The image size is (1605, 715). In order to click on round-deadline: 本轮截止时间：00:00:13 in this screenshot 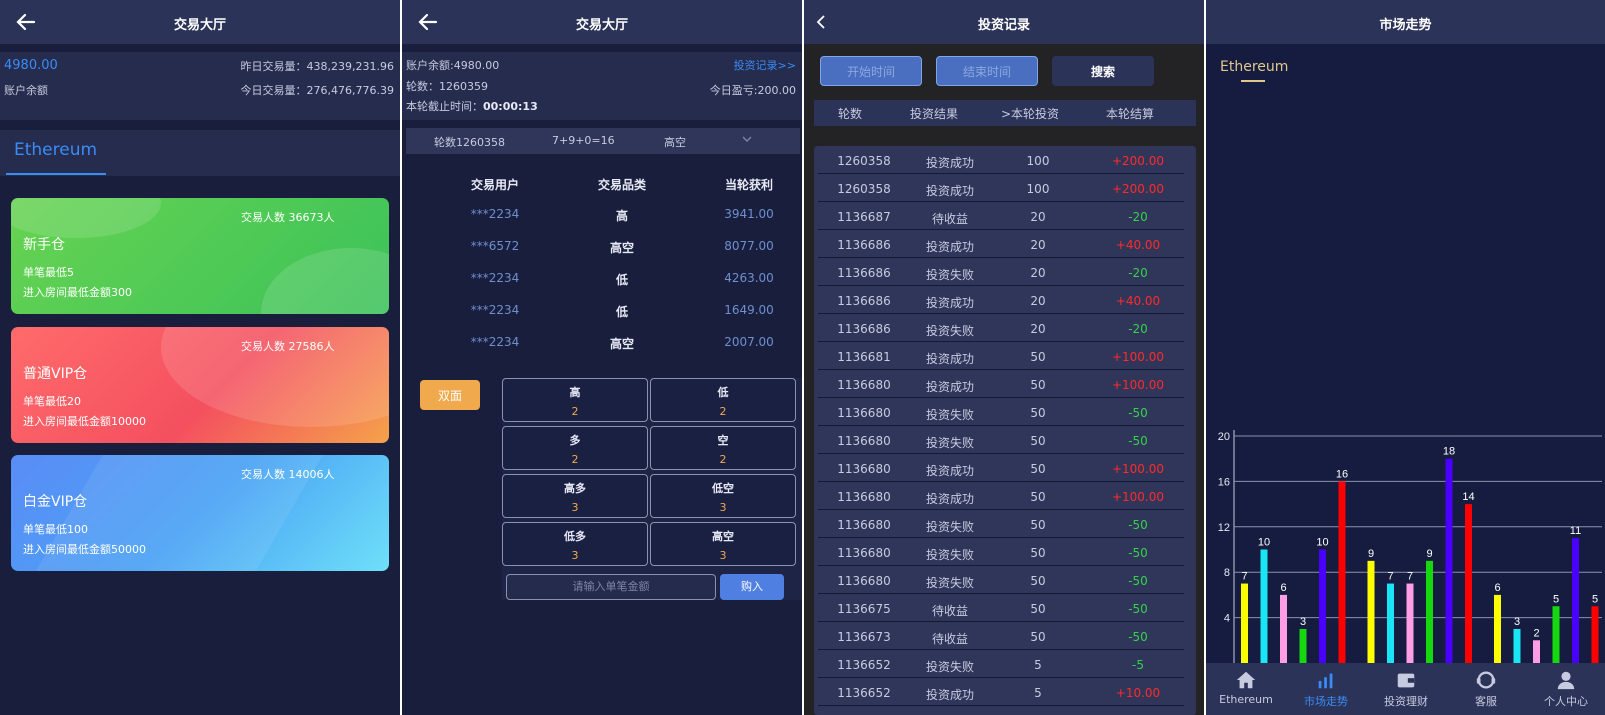, I will do `click(472, 106)`.